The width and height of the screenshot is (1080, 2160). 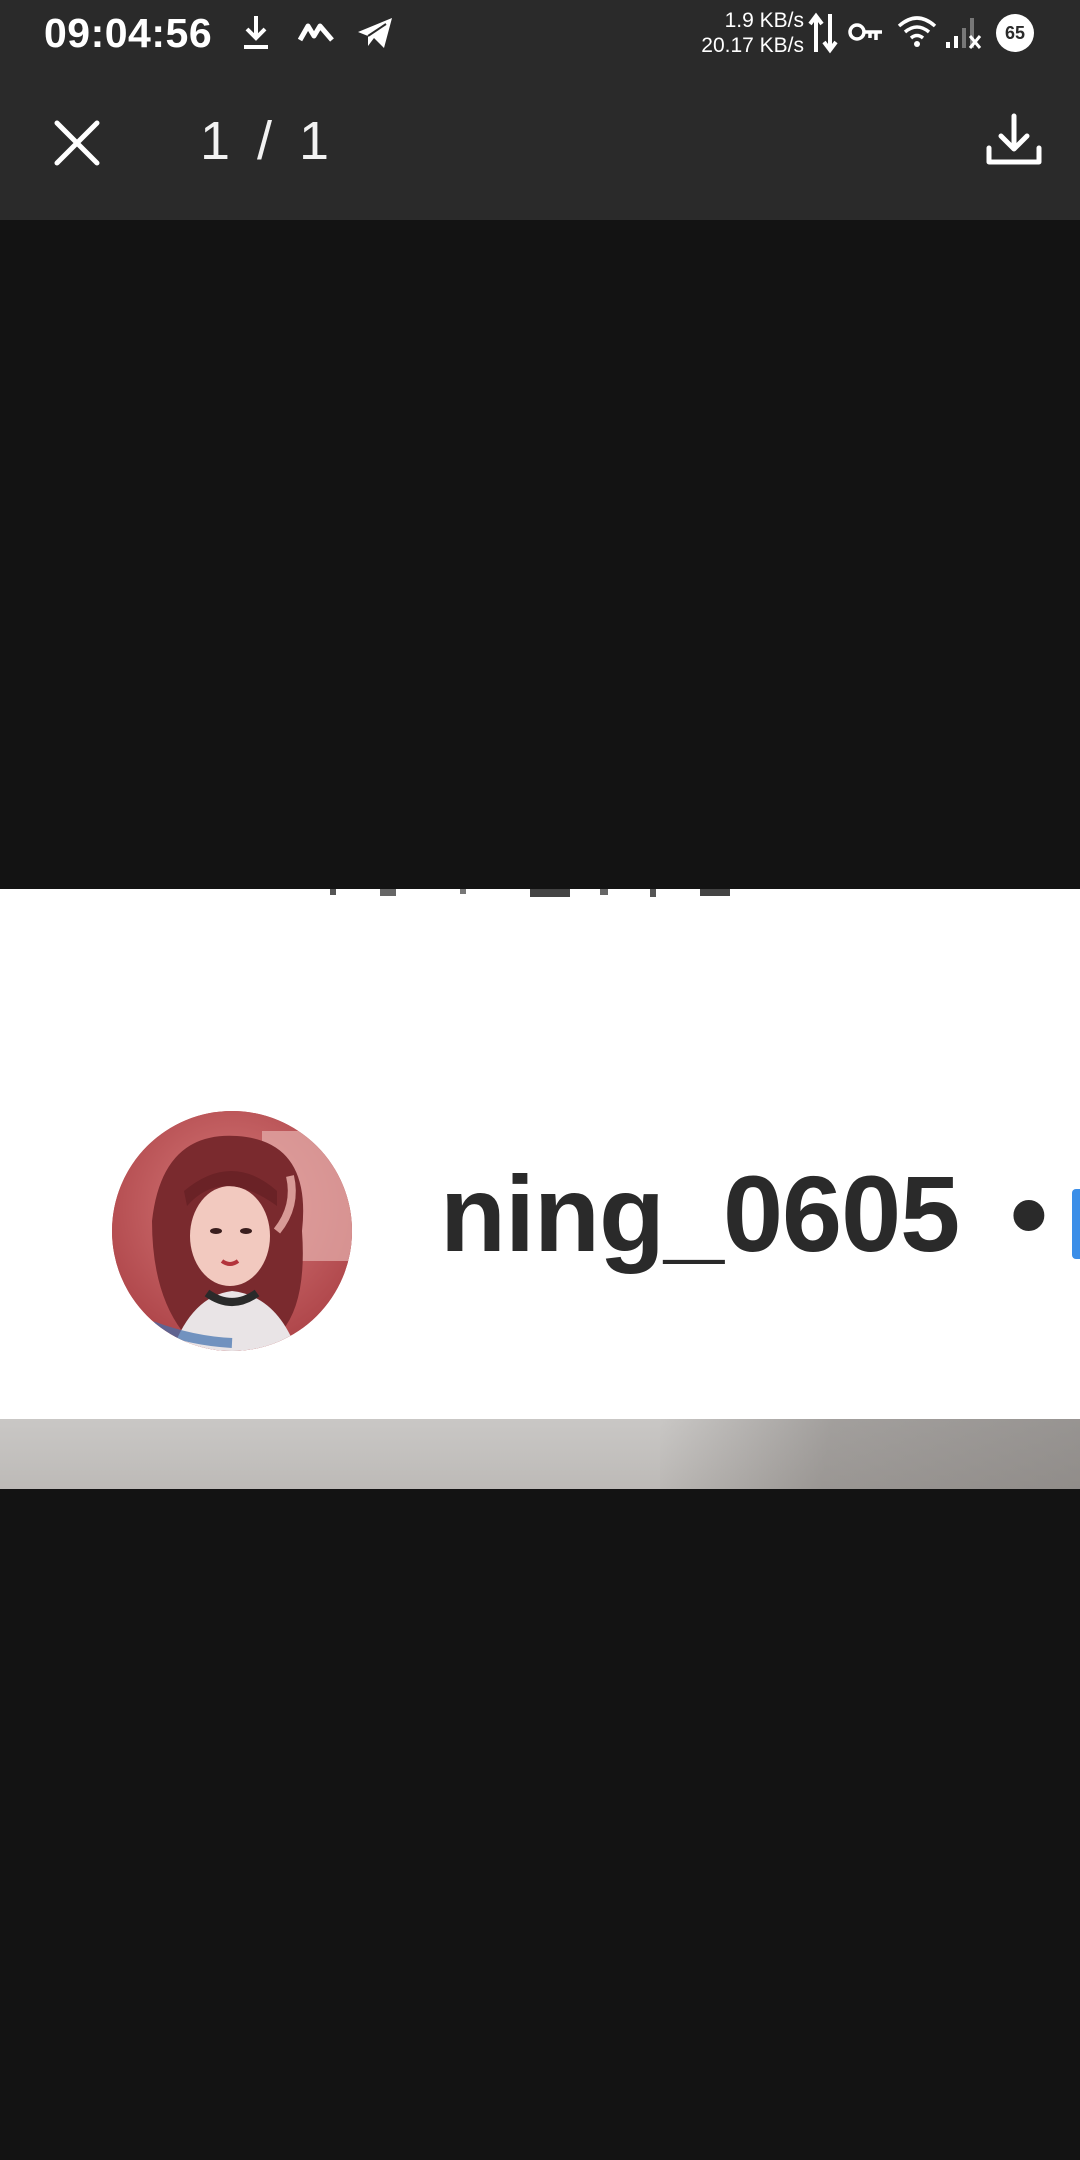 I want to click on download-speed: 20.17 KB/s, so click(x=752, y=45).